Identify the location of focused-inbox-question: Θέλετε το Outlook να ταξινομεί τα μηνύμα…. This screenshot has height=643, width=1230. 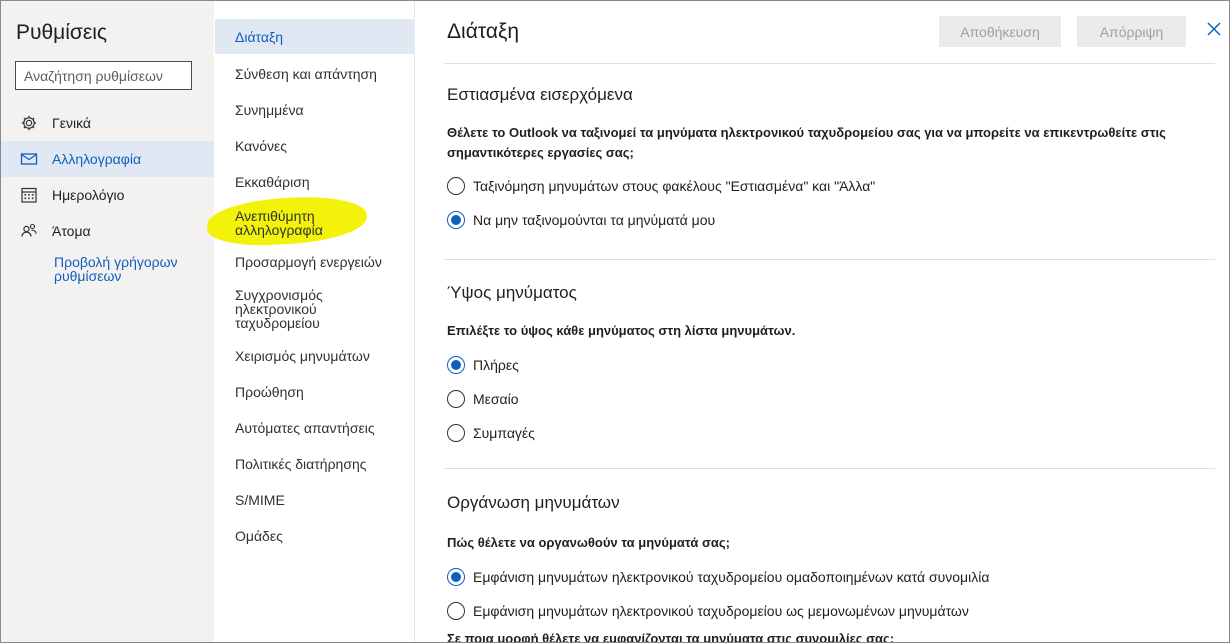
(806, 142).